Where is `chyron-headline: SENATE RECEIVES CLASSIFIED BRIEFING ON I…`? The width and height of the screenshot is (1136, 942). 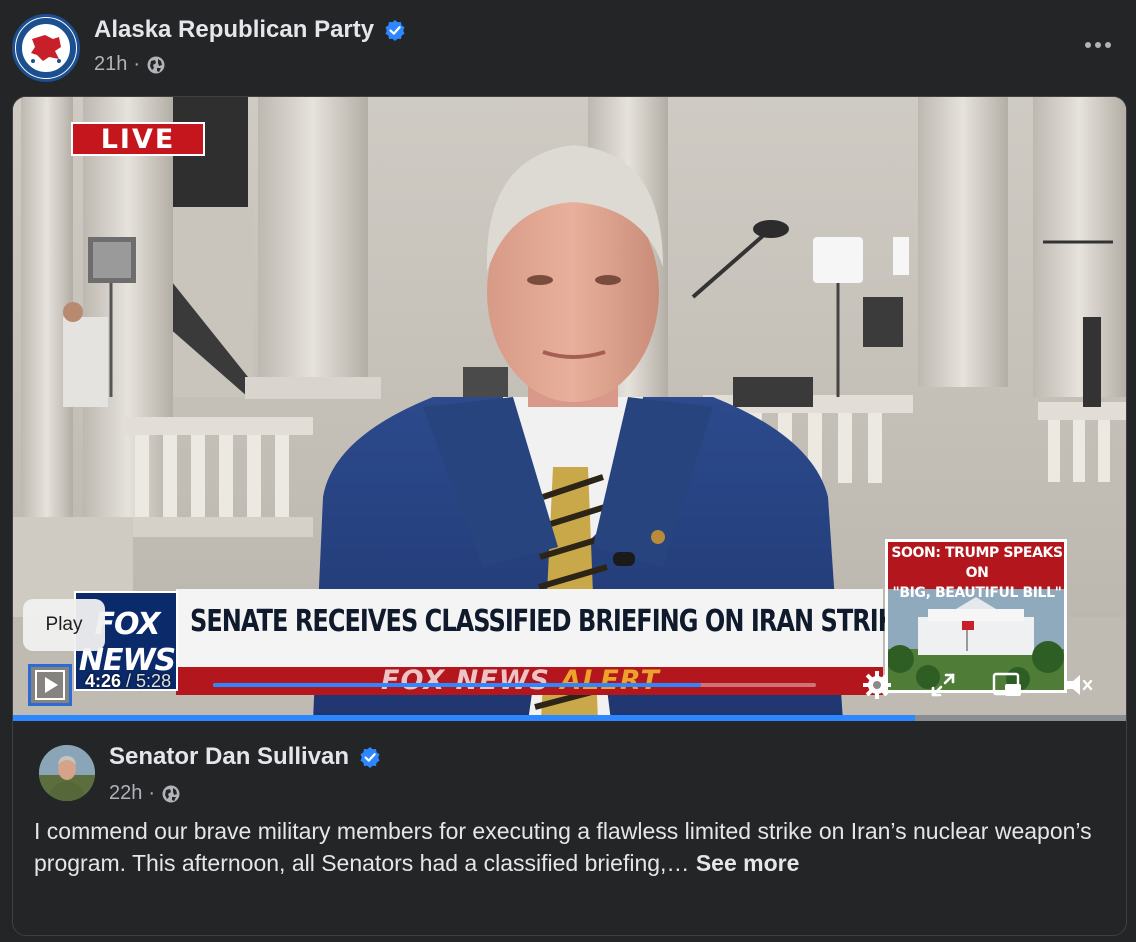 chyron-headline: SENATE RECEIVES CLASSIFIED BRIEFING ON I… is located at coordinates (551, 621).